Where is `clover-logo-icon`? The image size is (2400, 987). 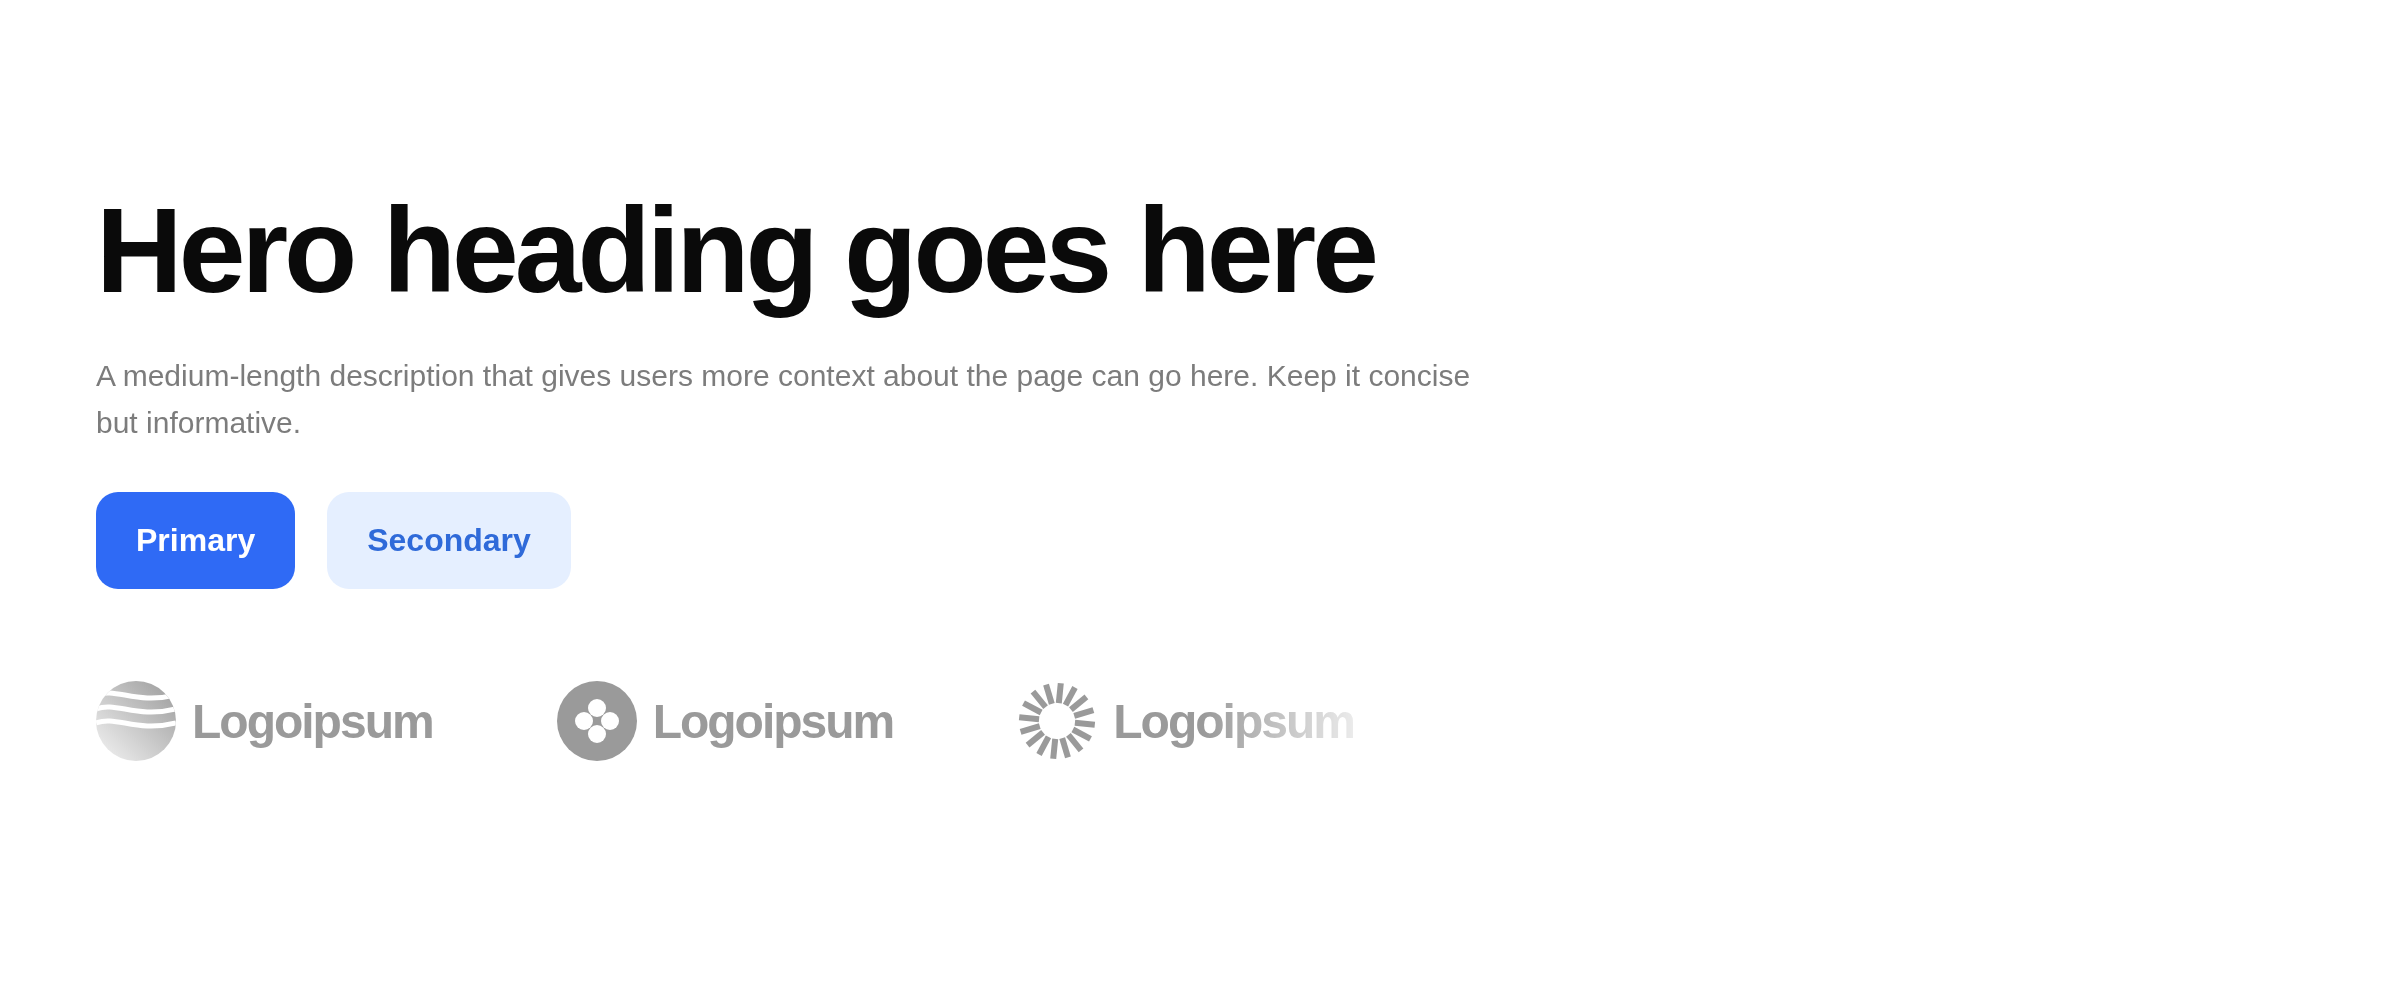 clover-logo-icon is located at coordinates (596, 721).